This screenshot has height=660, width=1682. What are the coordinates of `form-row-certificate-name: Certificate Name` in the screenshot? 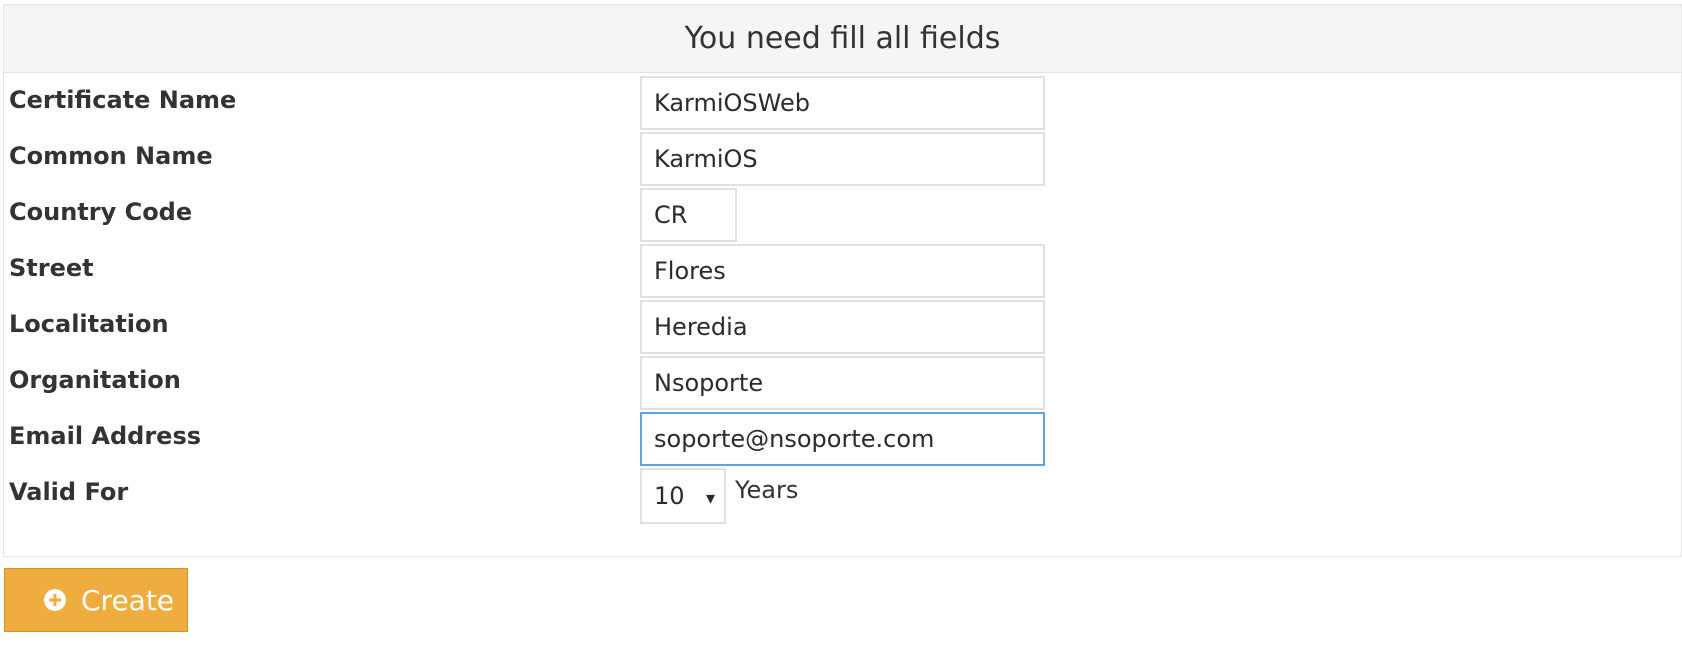 It's located at (842, 102).